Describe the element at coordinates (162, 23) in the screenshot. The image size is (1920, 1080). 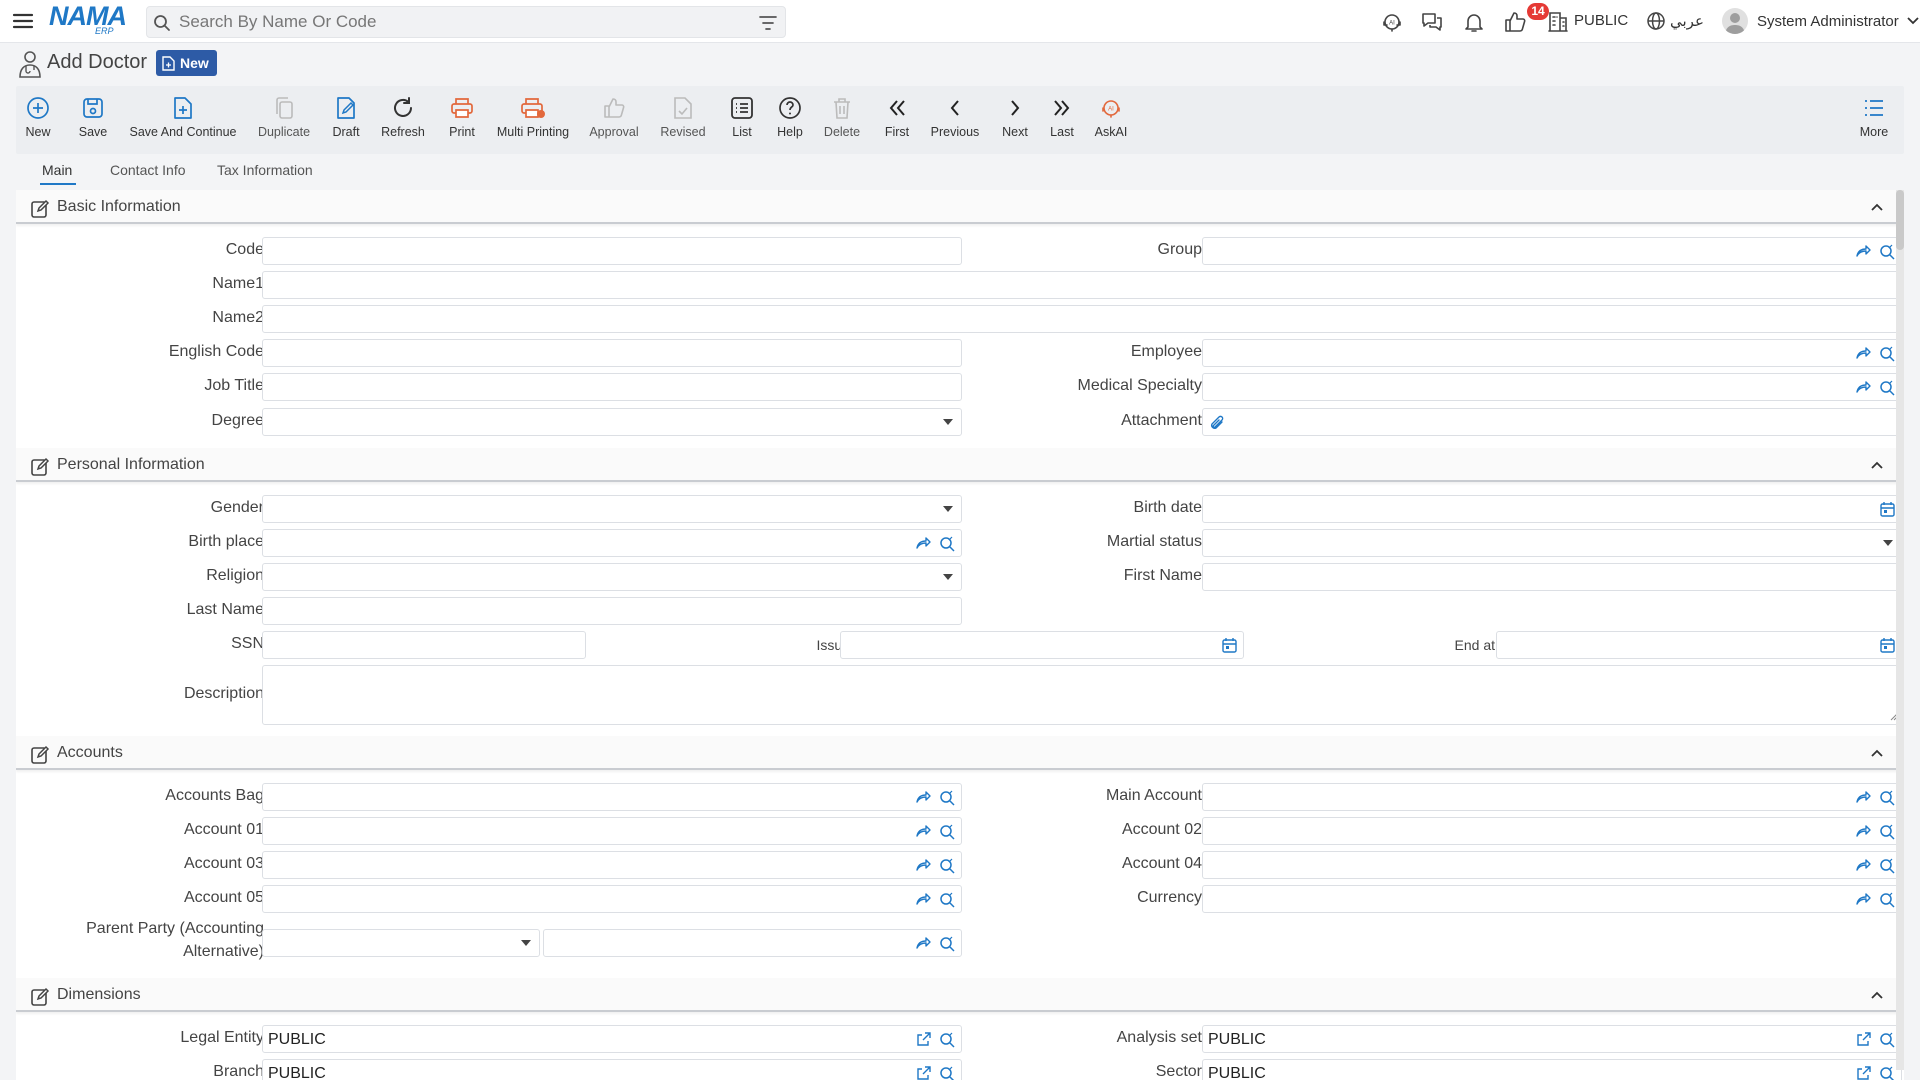
I see `search-icon` at that location.